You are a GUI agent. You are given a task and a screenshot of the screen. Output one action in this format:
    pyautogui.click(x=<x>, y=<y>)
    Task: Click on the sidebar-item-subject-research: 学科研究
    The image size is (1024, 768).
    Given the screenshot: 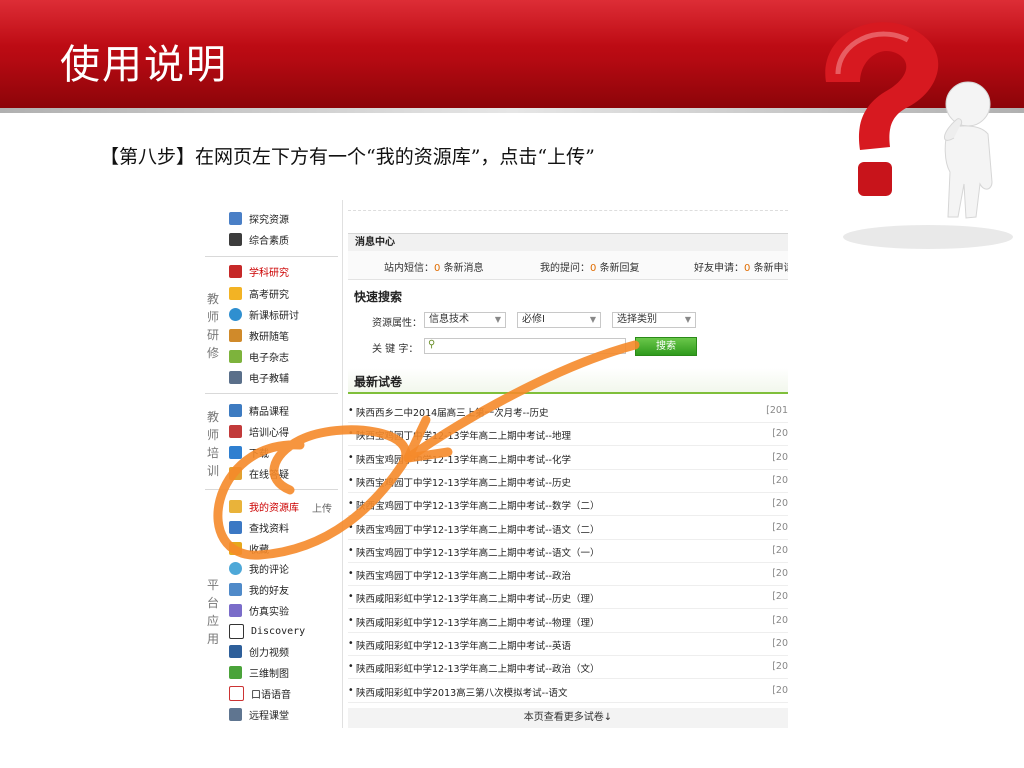 What is the action you would take?
    pyautogui.click(x=259, y=271)
    